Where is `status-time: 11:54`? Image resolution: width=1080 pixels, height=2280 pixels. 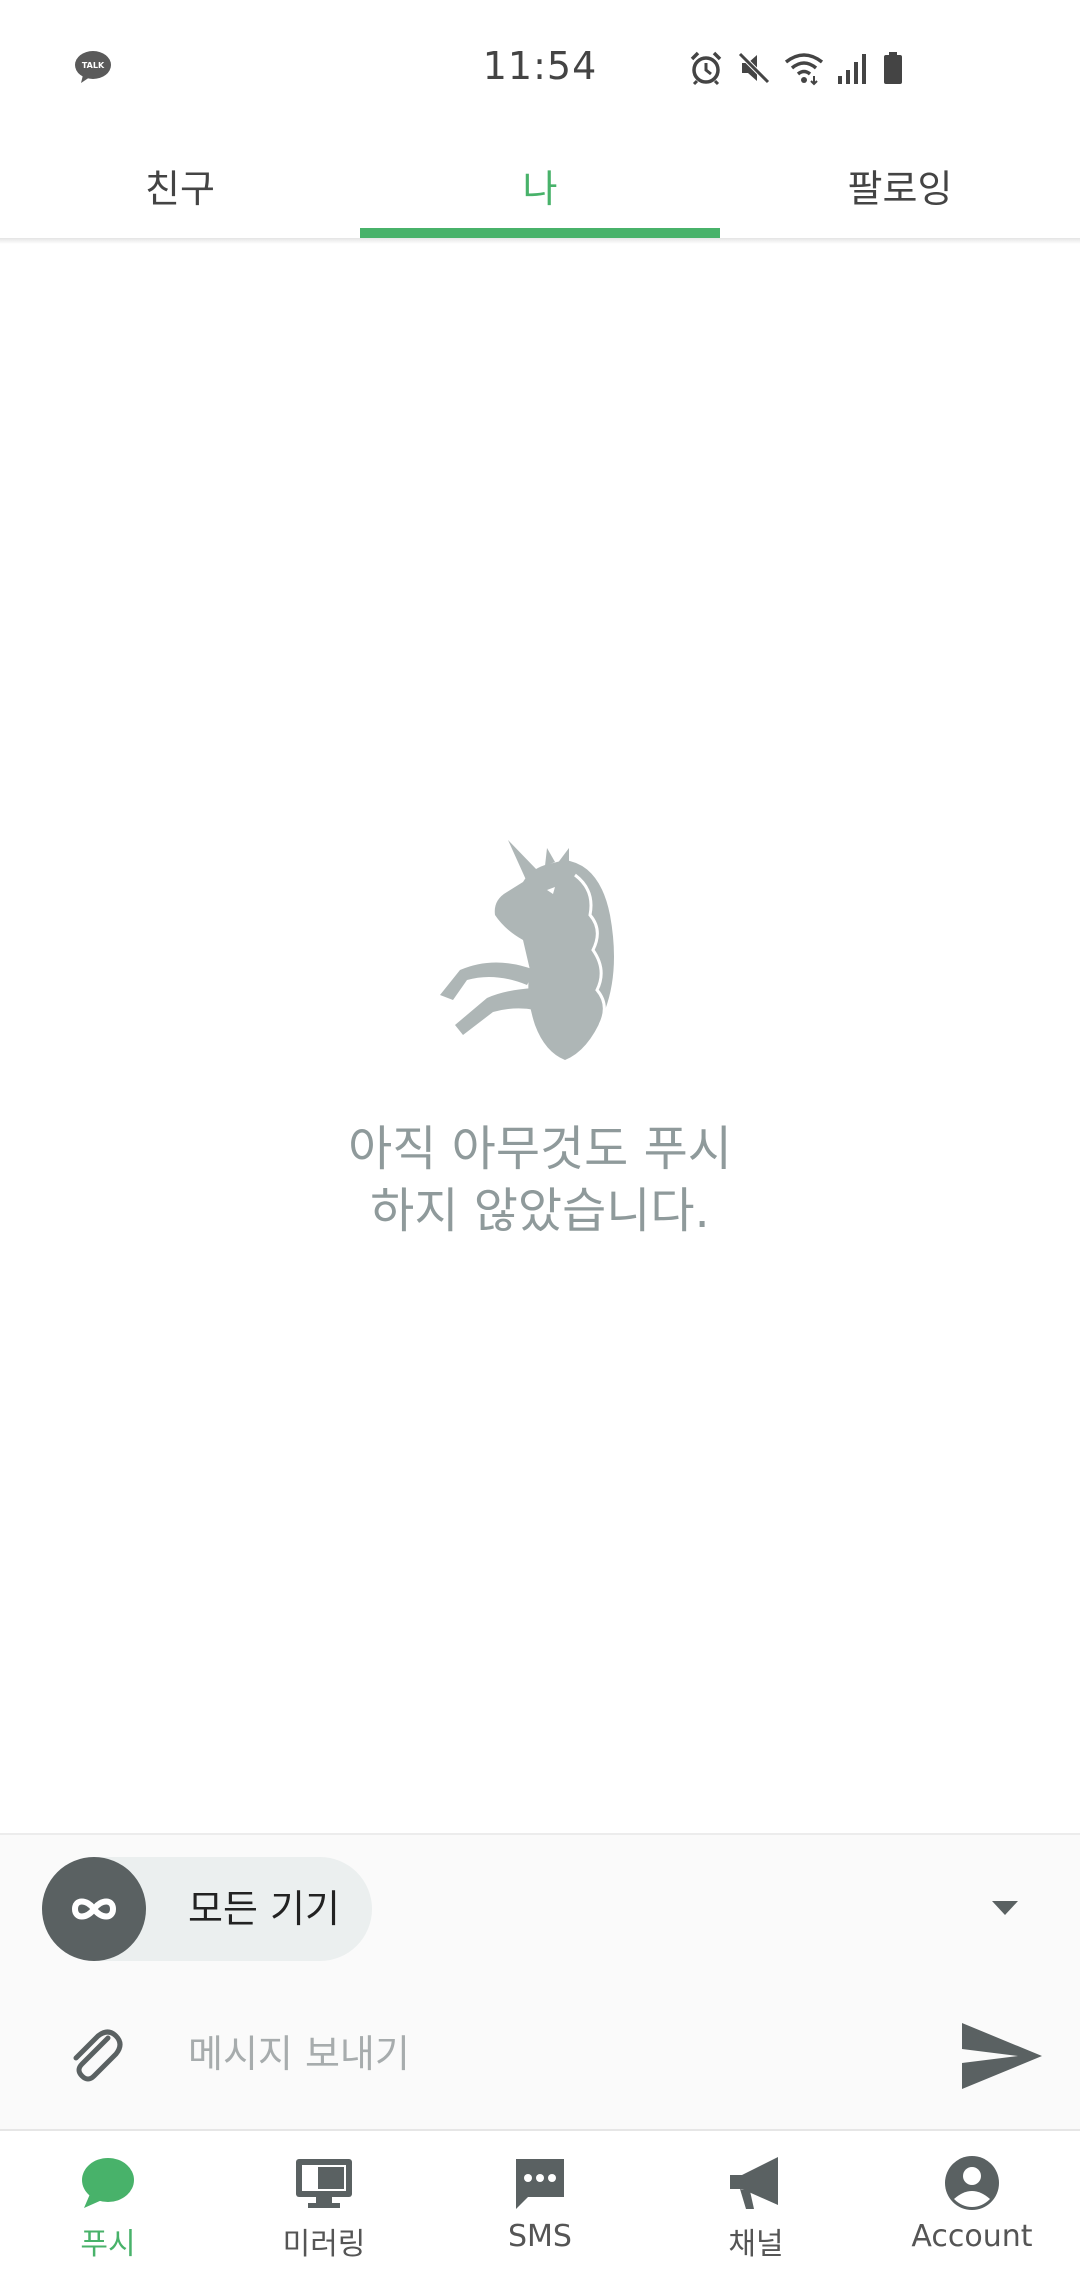
status-time: 11:54 is located at coordinates (540, 66).